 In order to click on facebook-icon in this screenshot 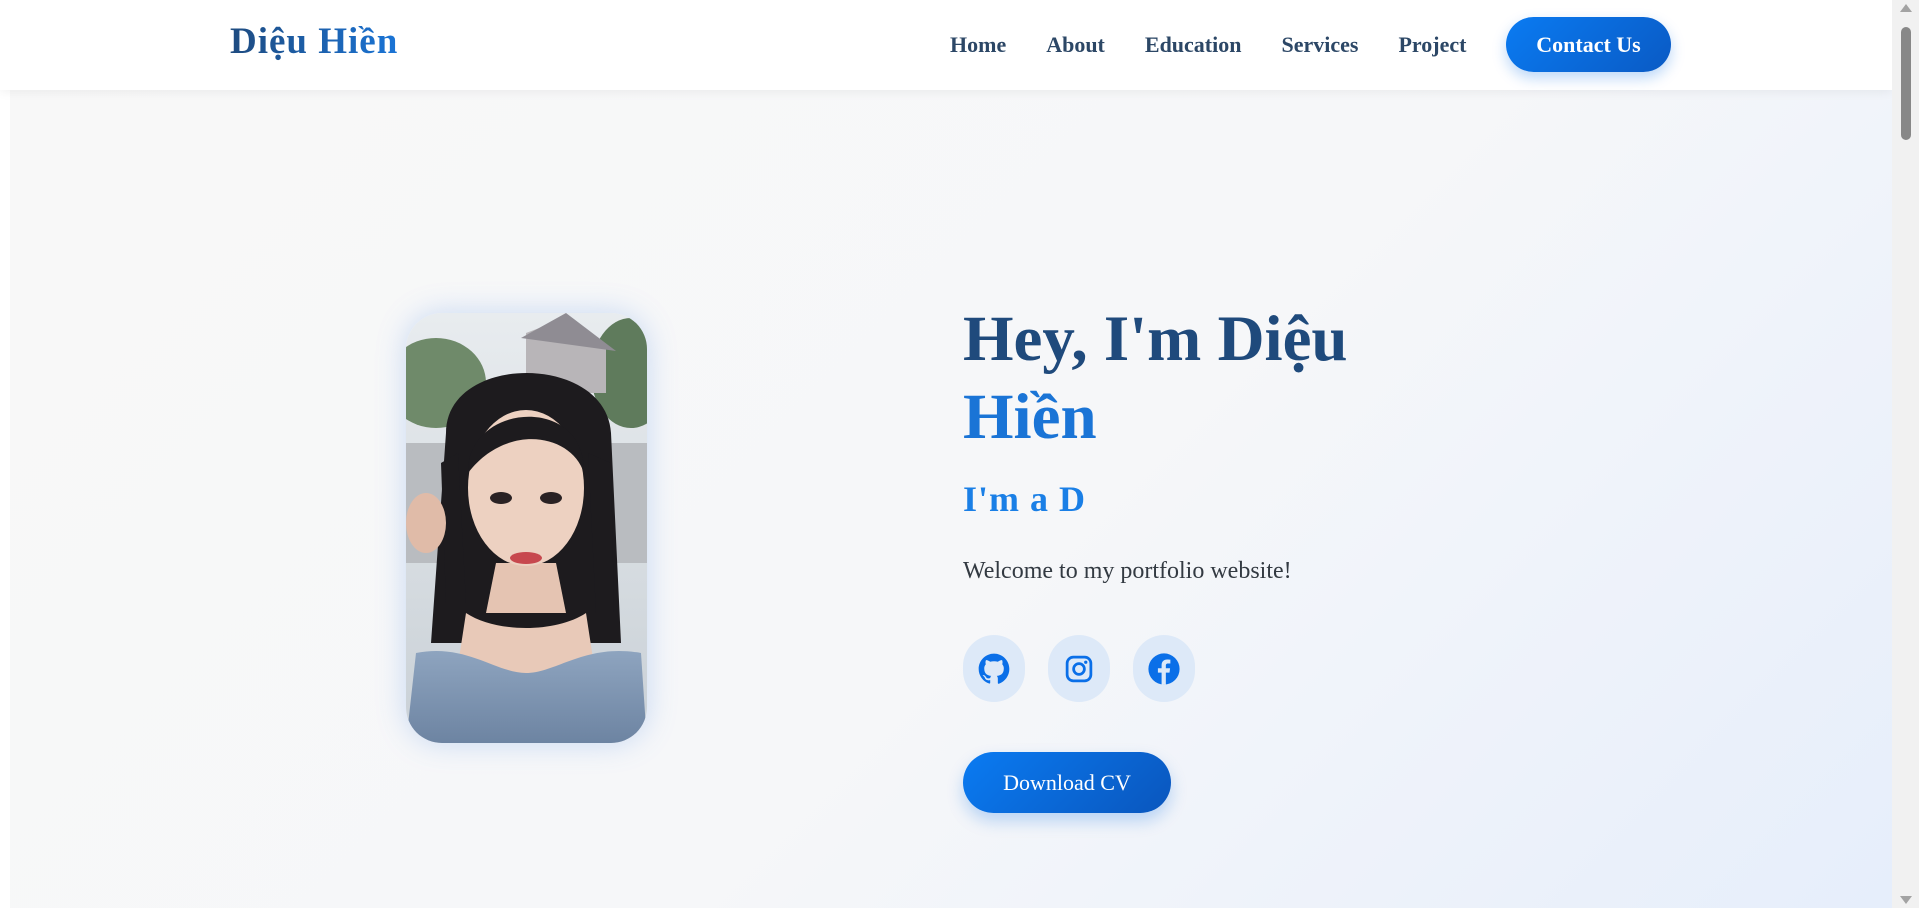, I will do `click(1164, 668)`.